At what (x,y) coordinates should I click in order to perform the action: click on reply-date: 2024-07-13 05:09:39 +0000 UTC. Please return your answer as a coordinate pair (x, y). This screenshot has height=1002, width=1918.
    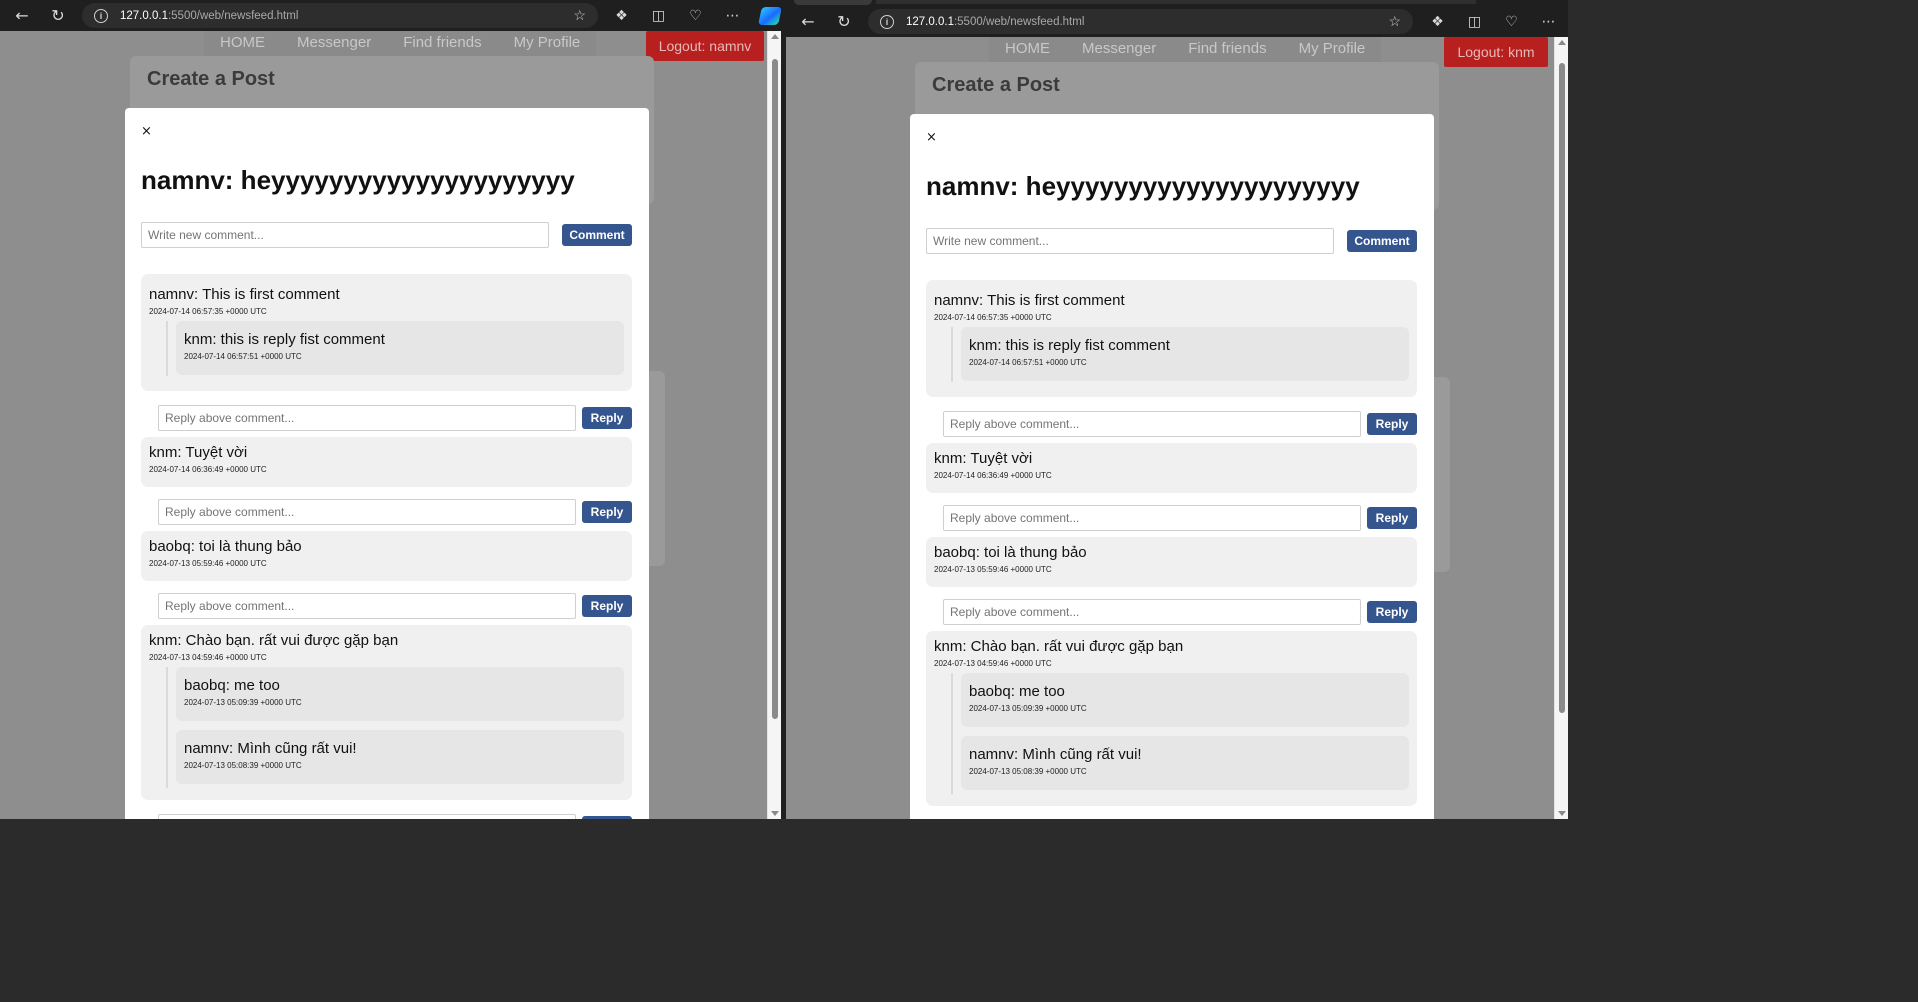
    Looking at the image, I should click on (1028, 708).